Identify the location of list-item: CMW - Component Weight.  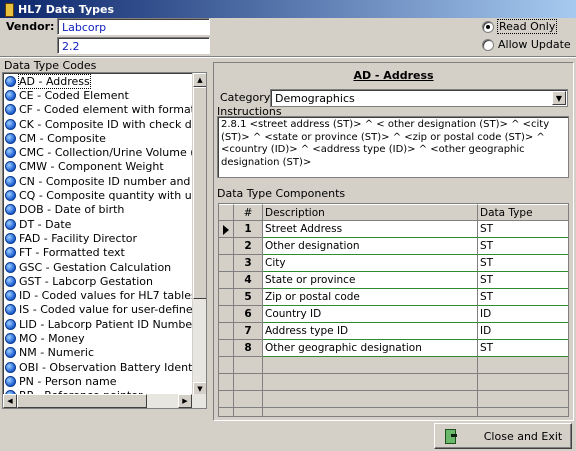
(98, 167).